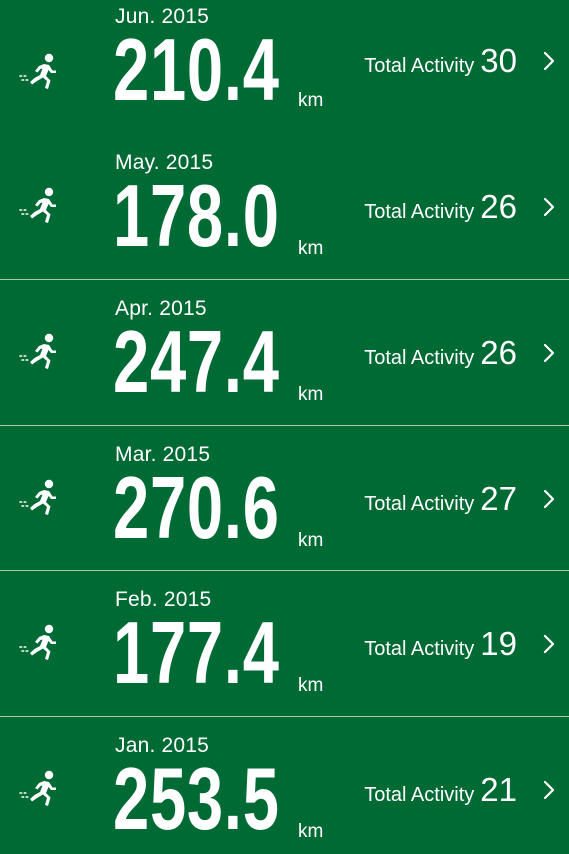 The height and width of the screenshot is (854, 569). I want to click on total-activity: Total Activity 21, so click(440, 790).